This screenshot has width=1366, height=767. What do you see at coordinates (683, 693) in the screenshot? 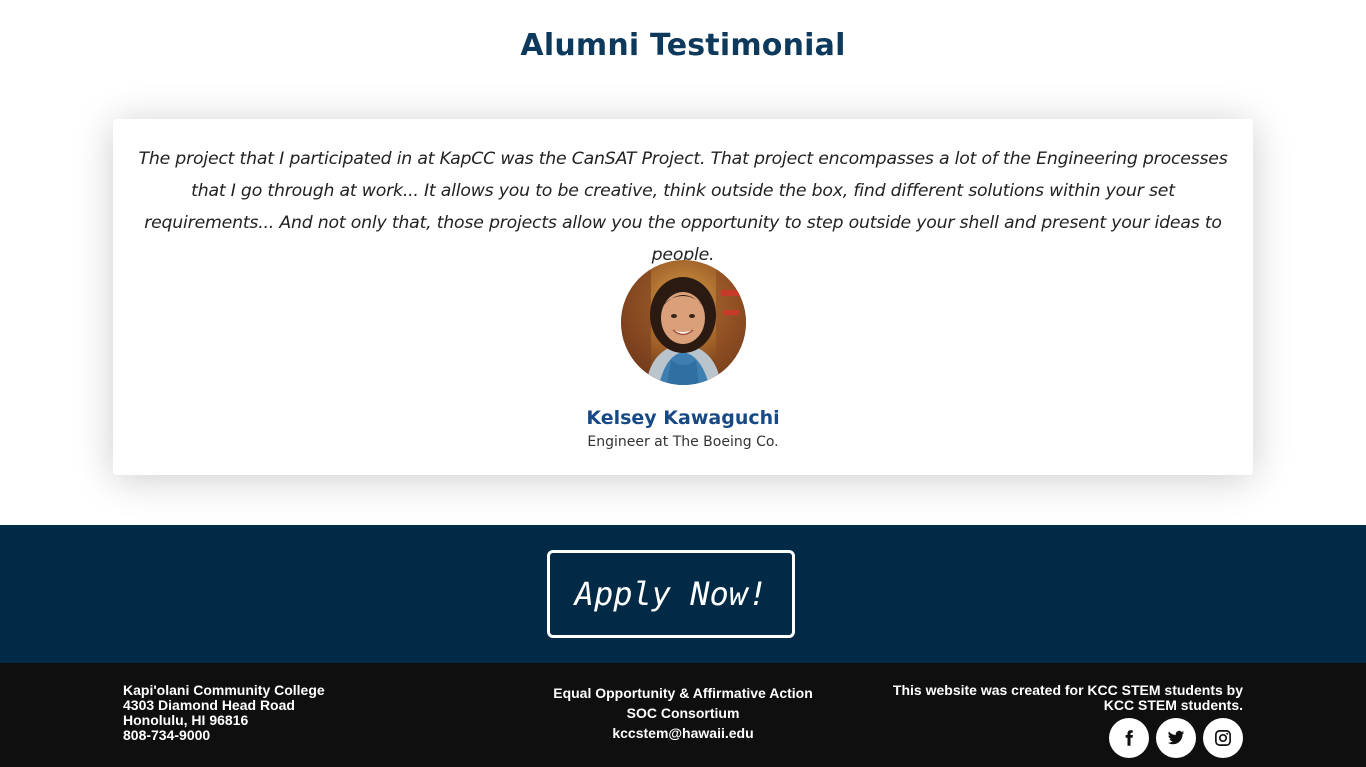
I see `eeo-link: Equal Opportunity & Affirmative Action` at bounding box center [683, 693].